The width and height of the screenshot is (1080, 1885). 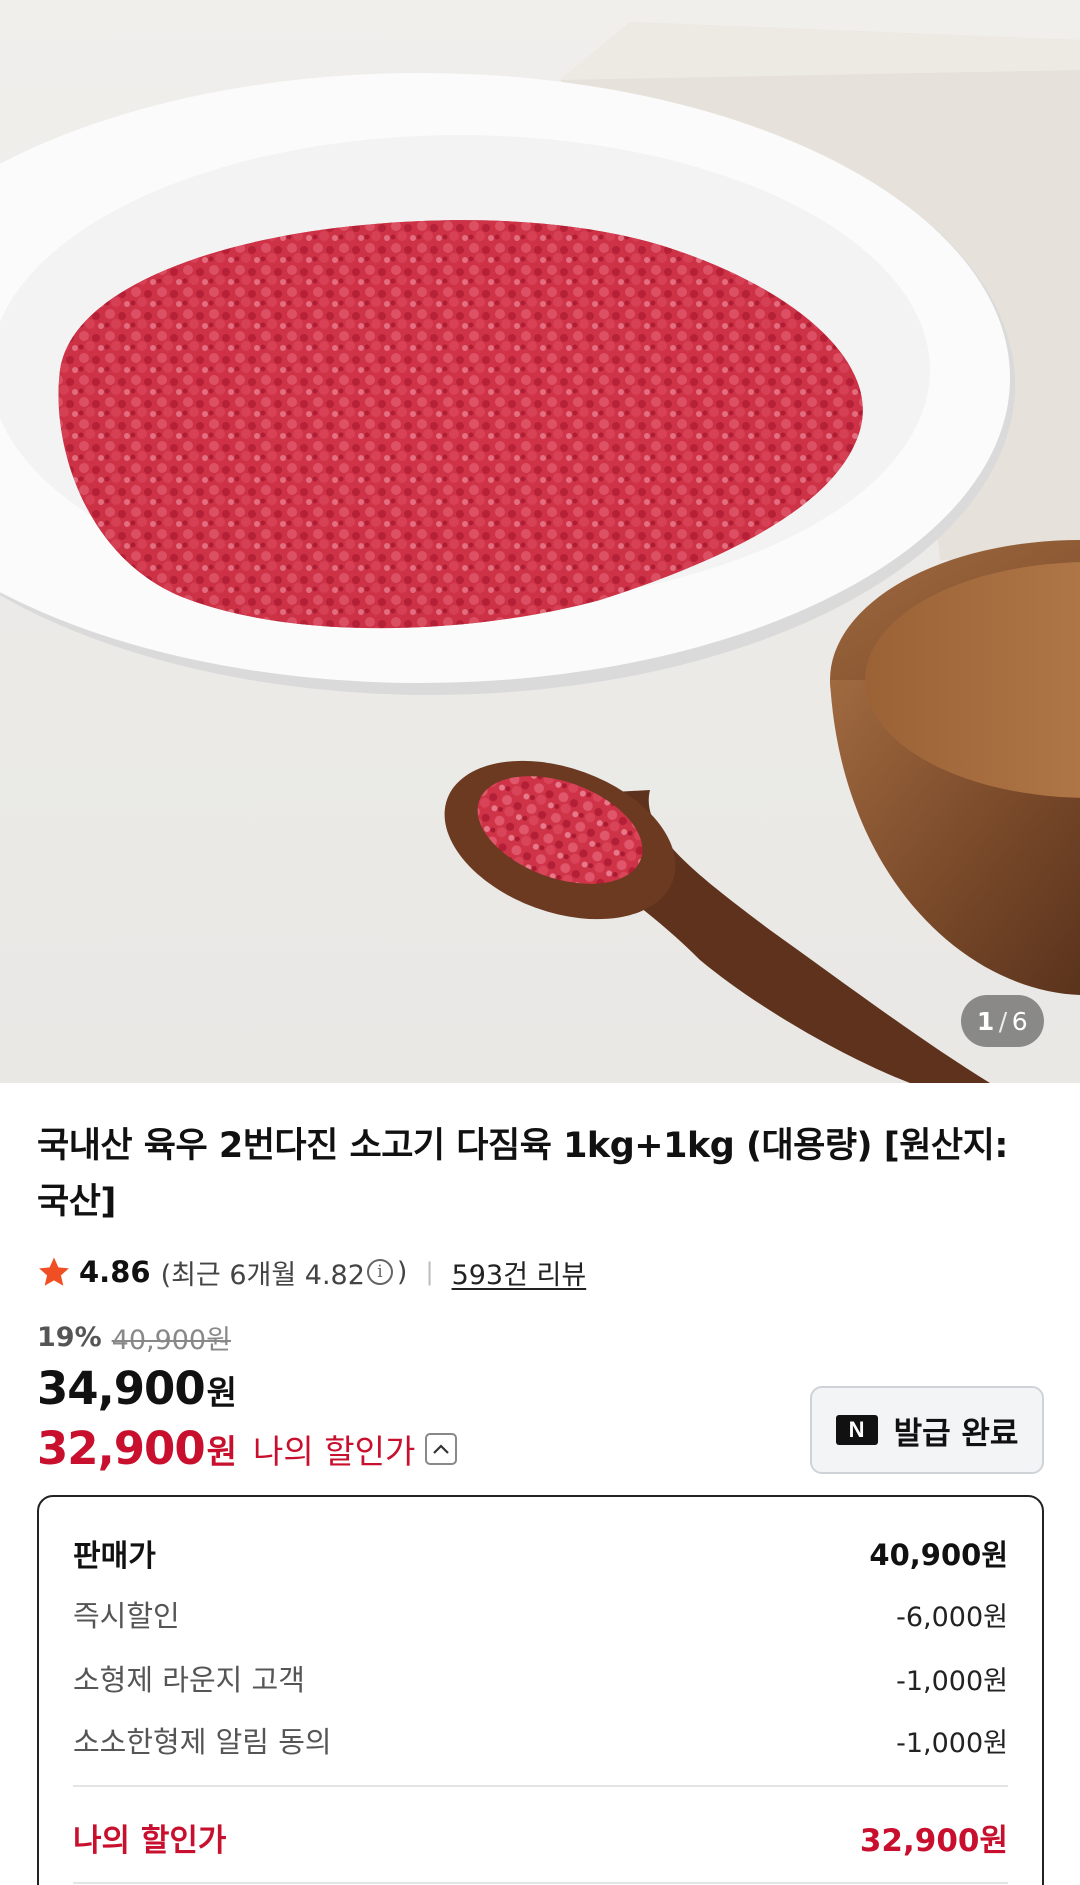 I want to click on breakdown-bottom-divider, so click(x=540, y=1883).